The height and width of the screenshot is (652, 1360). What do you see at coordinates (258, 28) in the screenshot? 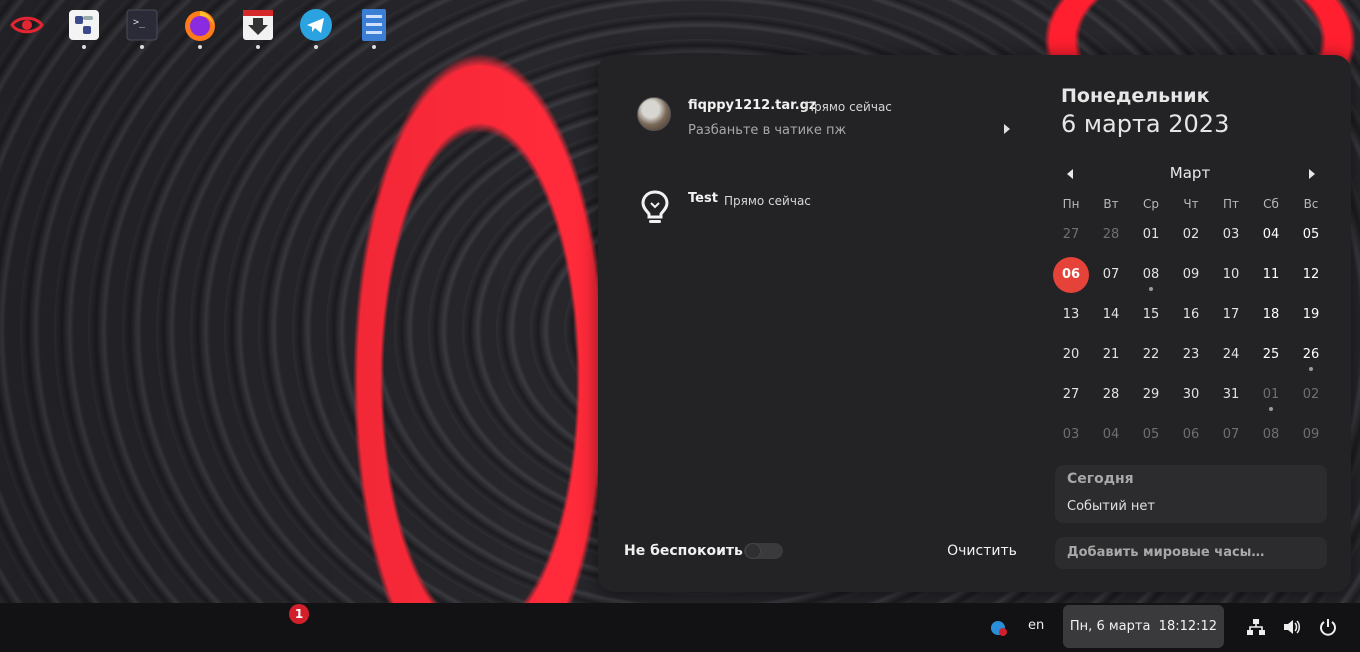
I see `downloader-app-icon` at bounding box center [258, 28].